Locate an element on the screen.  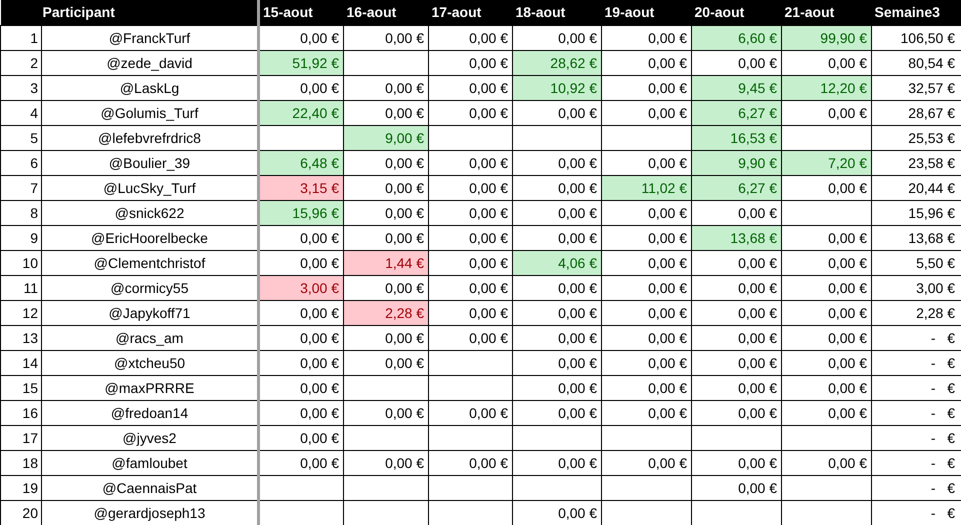
row-number: 15 is located at coordinates (21, 387).